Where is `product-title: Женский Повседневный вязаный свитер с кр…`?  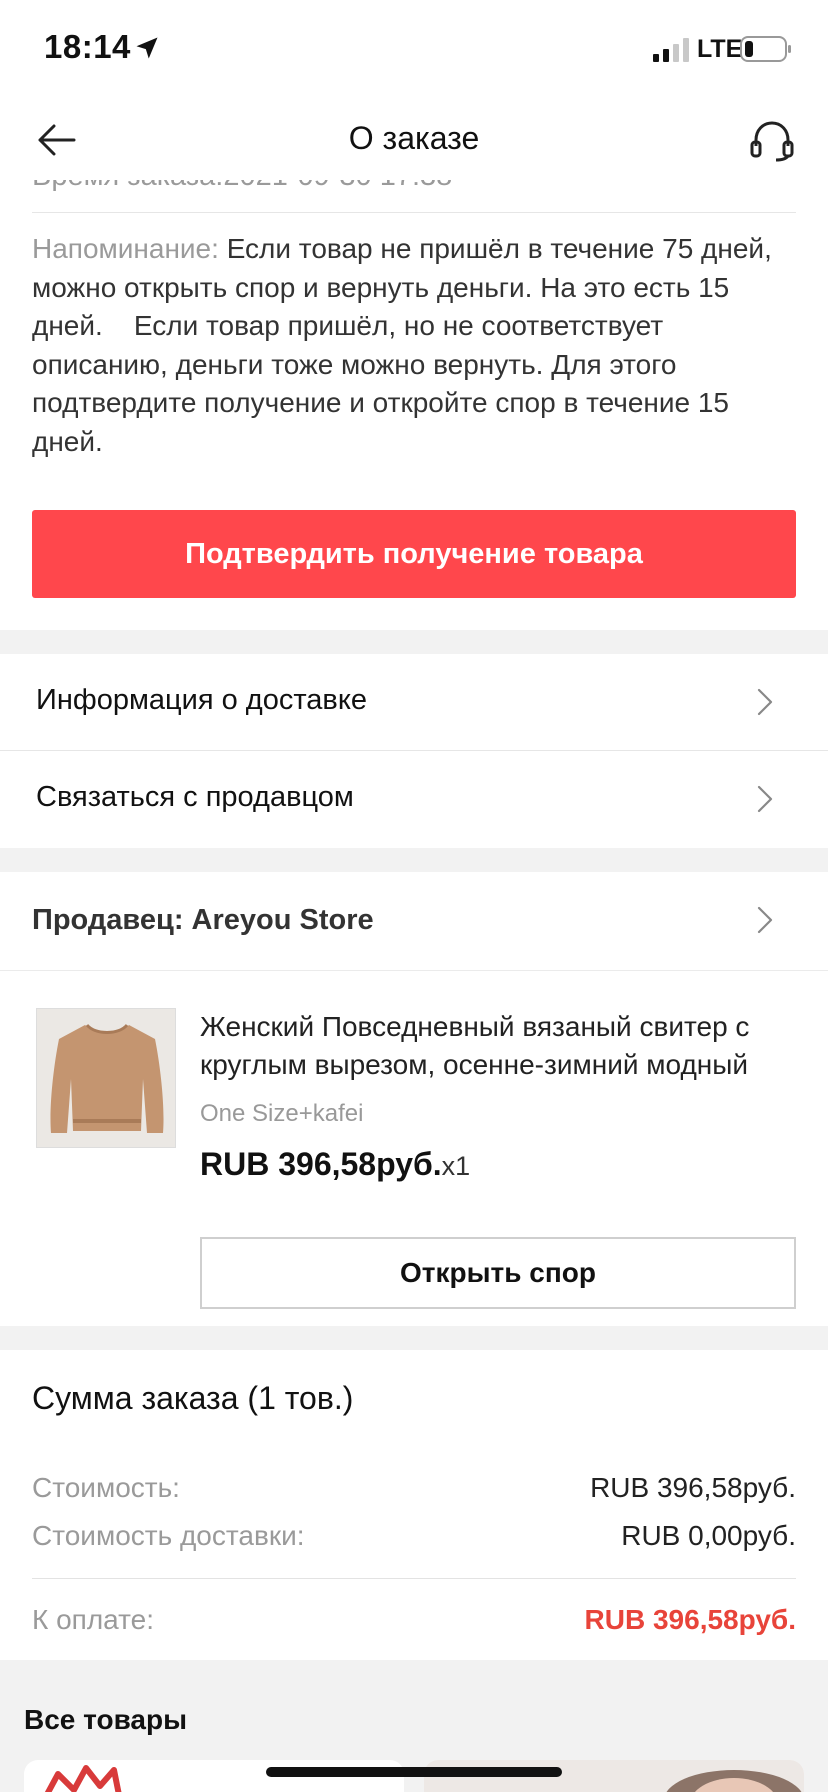 product-title: Женский Повседневный вязаный свитер с кр… is located at coordinates (500, 1046).